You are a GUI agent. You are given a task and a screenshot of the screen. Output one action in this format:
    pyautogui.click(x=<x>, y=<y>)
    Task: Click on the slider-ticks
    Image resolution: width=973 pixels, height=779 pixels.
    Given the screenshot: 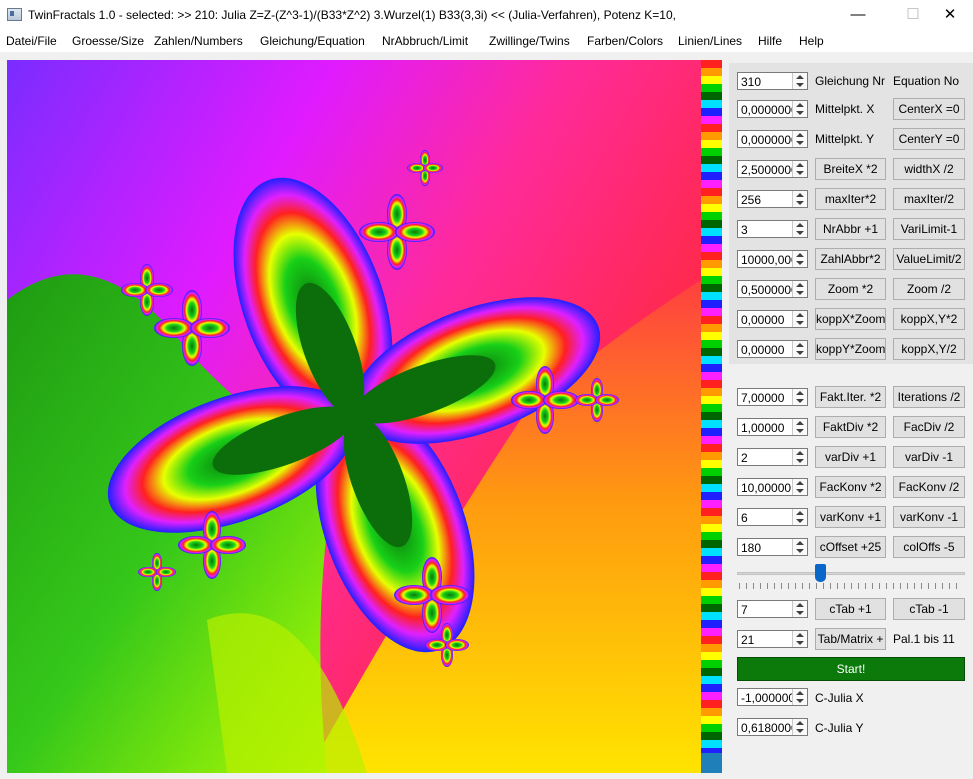 What is the action you would take?
    pyautogui.click(x=851, y=586)
    